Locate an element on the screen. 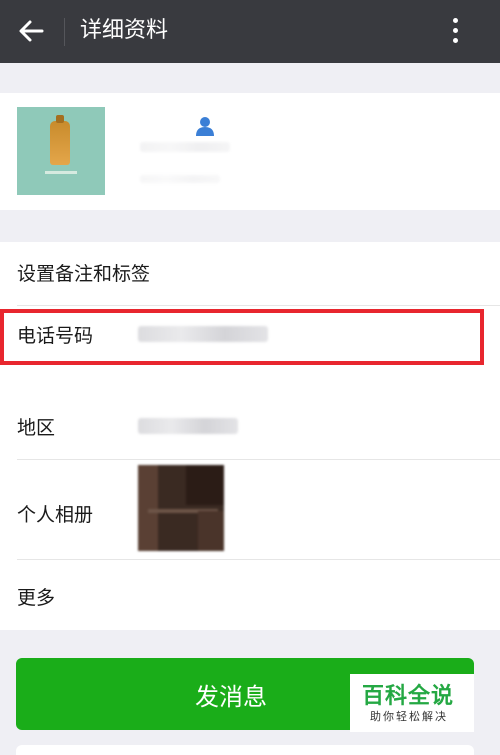  blurred-nickname is located at coordinates (185, 147).